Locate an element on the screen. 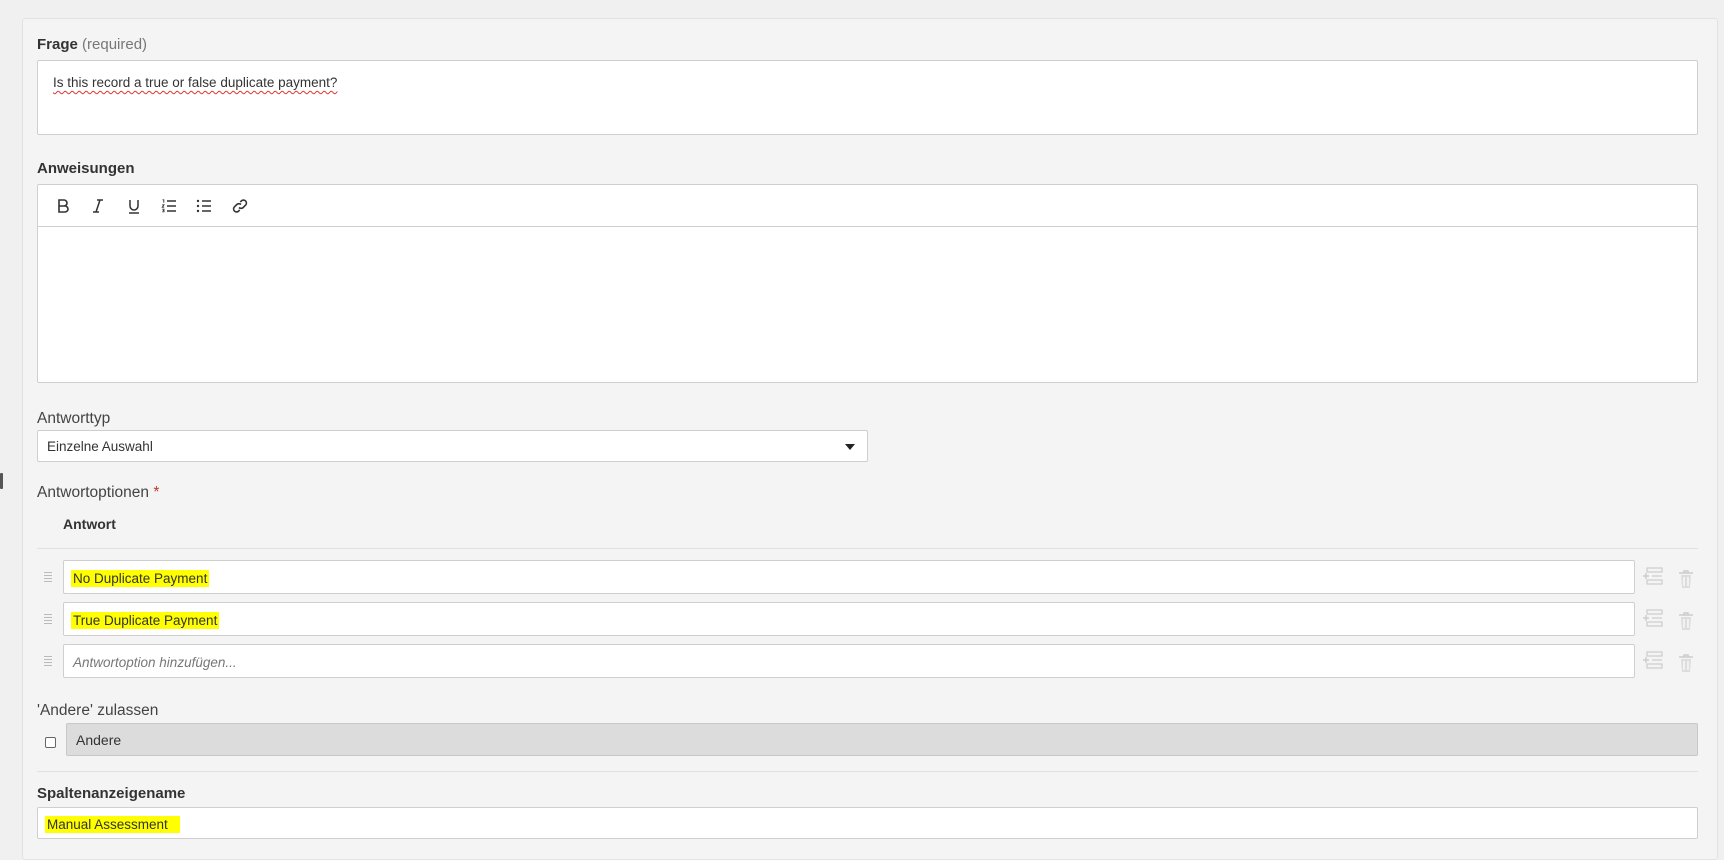 Image resolution: width=1724 pixels, height=860 pixels. italic-button is located at coordinates (98, 206).